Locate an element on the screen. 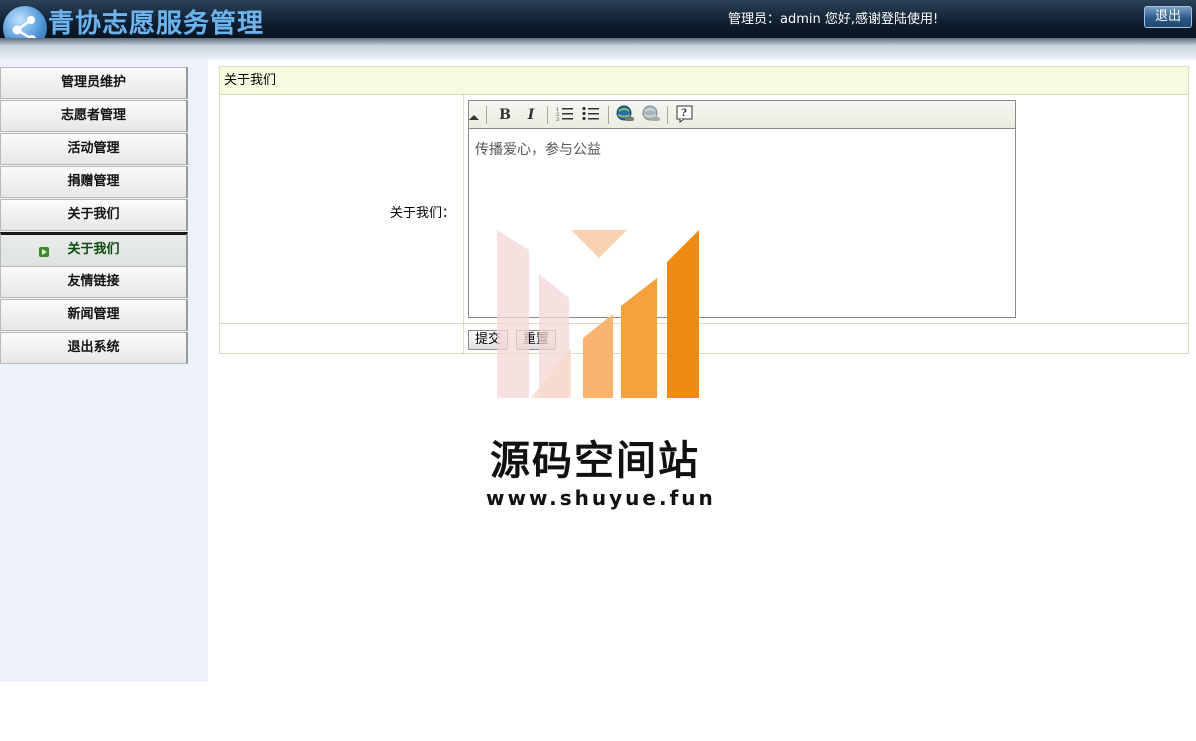 The height and width of the screenshot is (741, 1196). link-icon is located at coordinates (625, 115).